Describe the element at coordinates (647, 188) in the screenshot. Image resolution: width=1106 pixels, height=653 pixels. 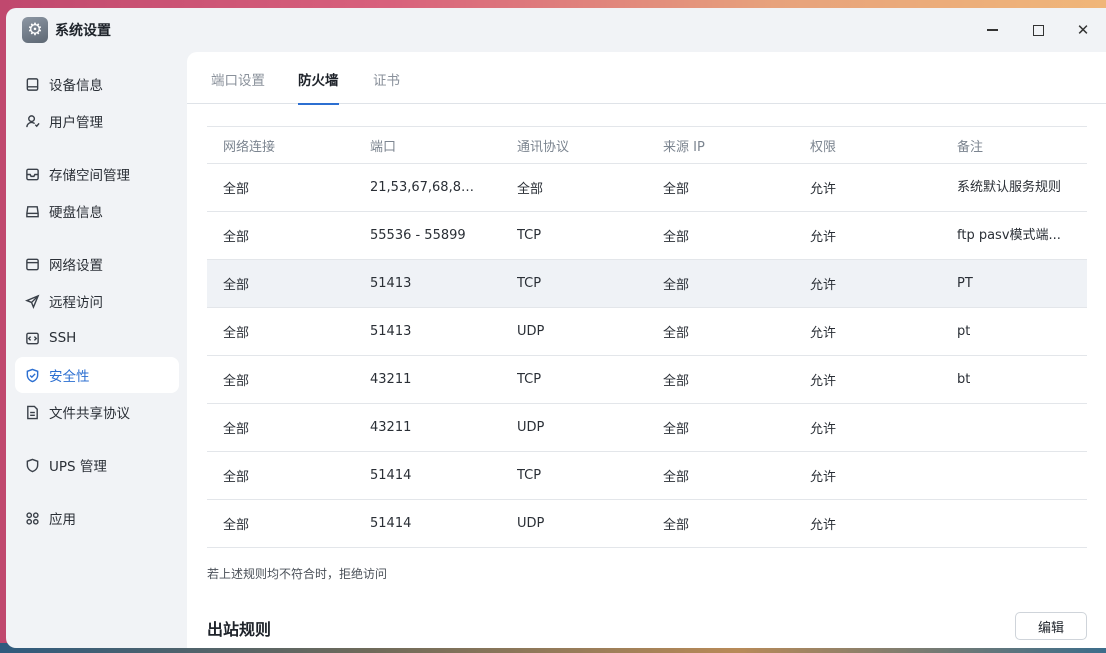
I see `table-row: 全部 21,53,67,68,80,1... 全部 全部 允许 系统默认服务规则` at that location.